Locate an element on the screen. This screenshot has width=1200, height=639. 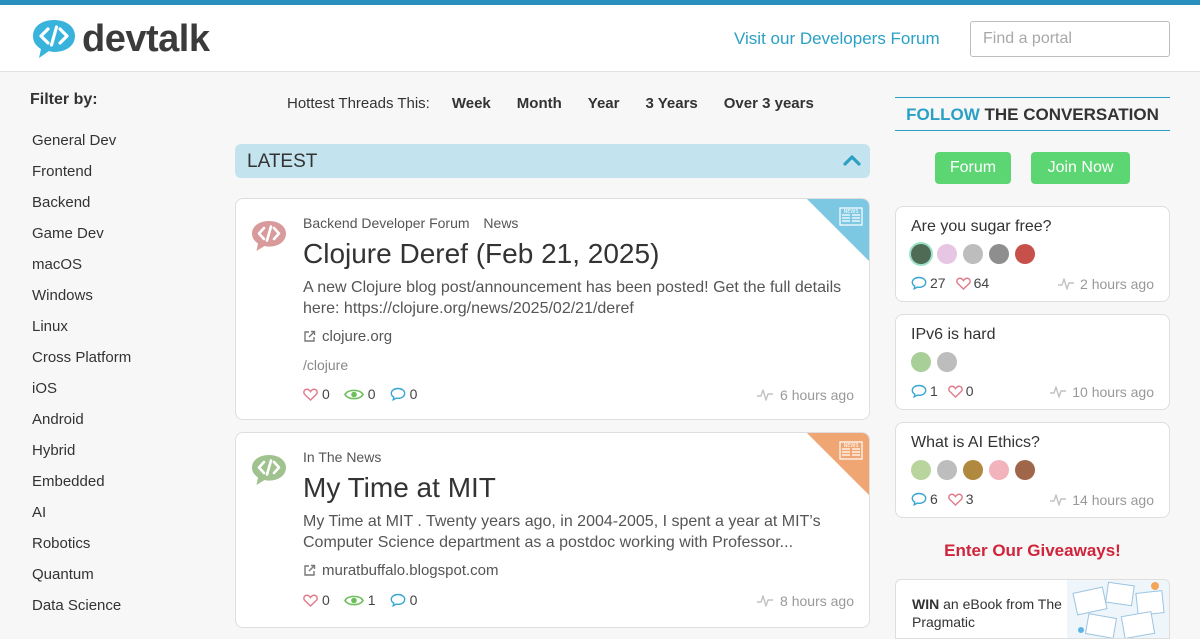
latest-section-header: LATEST is located at coordinates (552, 161).